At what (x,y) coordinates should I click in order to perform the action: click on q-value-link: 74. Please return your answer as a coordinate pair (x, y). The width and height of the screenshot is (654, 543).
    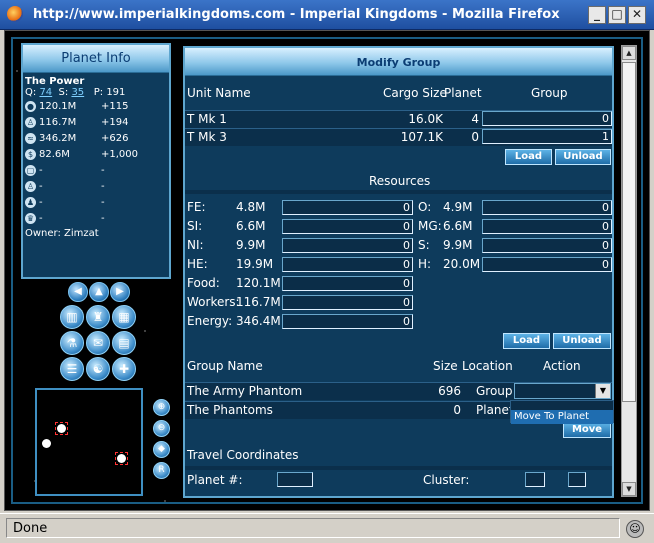
    Looking at the image, I should click on (45, 92).